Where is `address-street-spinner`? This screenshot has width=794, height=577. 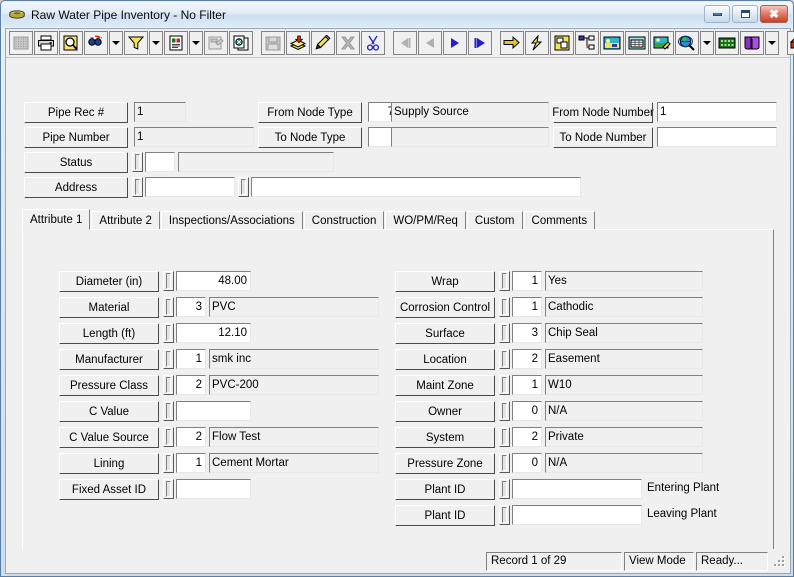 address-street-spinner is located at coordinates (243, 187).